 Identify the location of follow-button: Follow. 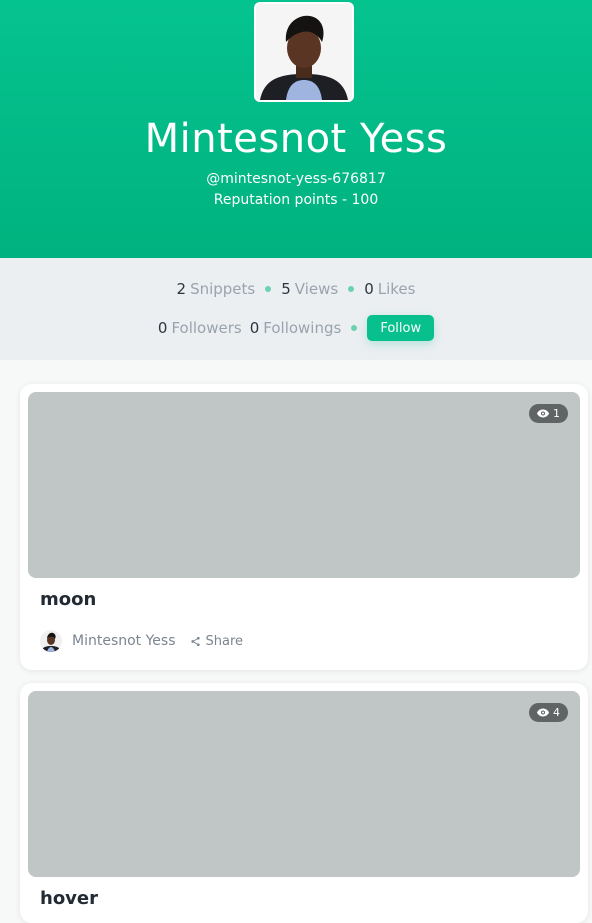
(401, 328).